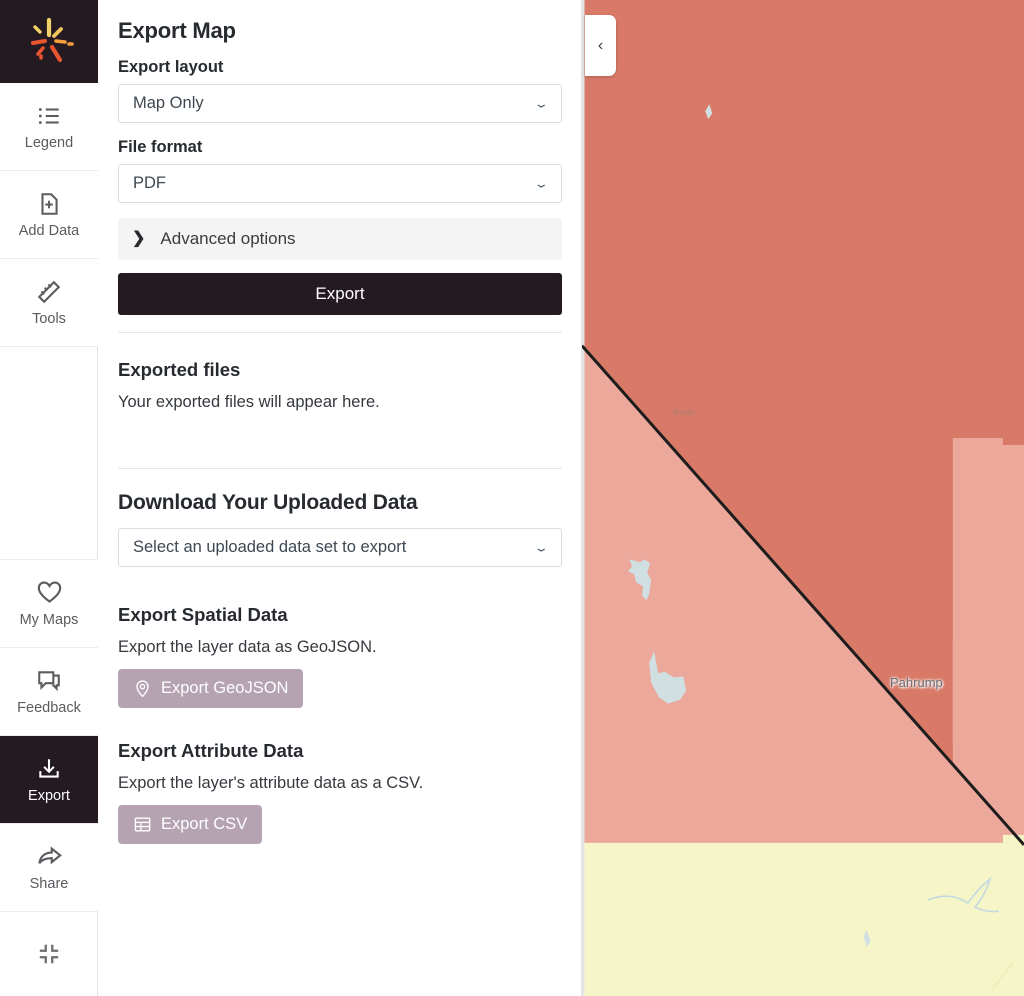 This screenshot has width=1024, height=996. What do you see at coordinates (247, 647) in the screenshot?
I see `export-spatial-description: Export the layer data as GeoJSON.` at bounding box center [247, 647].